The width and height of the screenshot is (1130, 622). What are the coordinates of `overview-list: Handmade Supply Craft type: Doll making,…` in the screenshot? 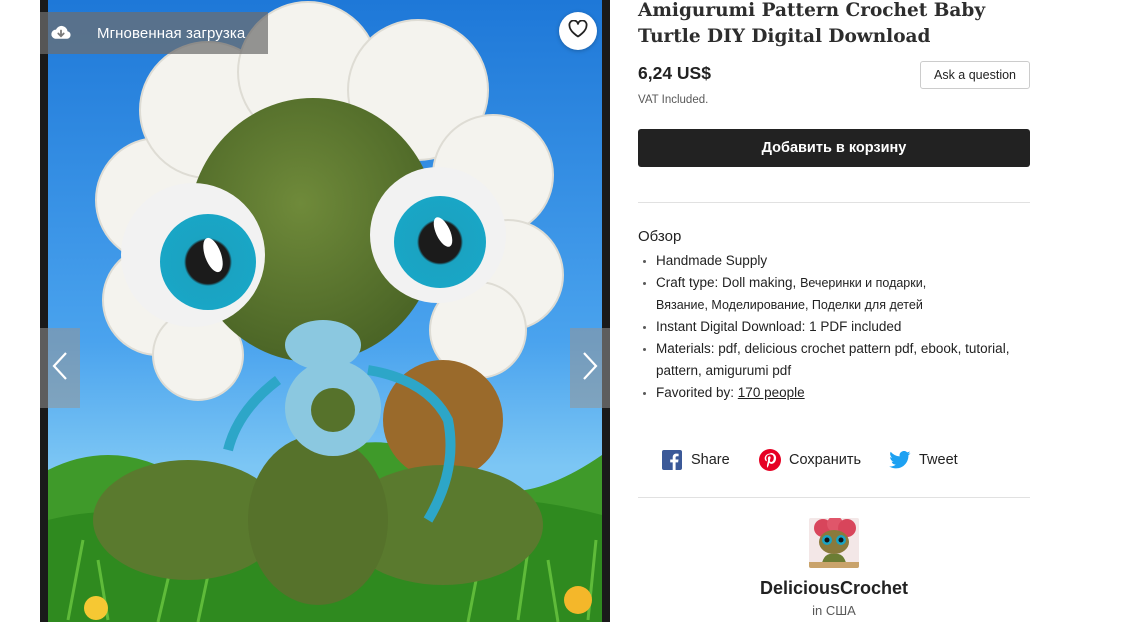 It's located at (838, 327).